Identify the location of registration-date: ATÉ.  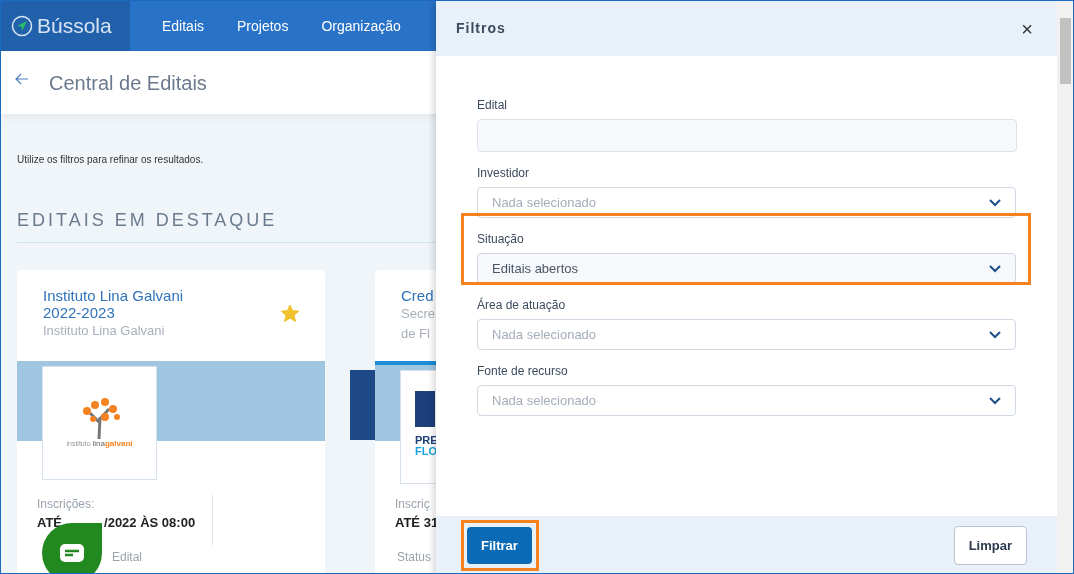
(50, 523).